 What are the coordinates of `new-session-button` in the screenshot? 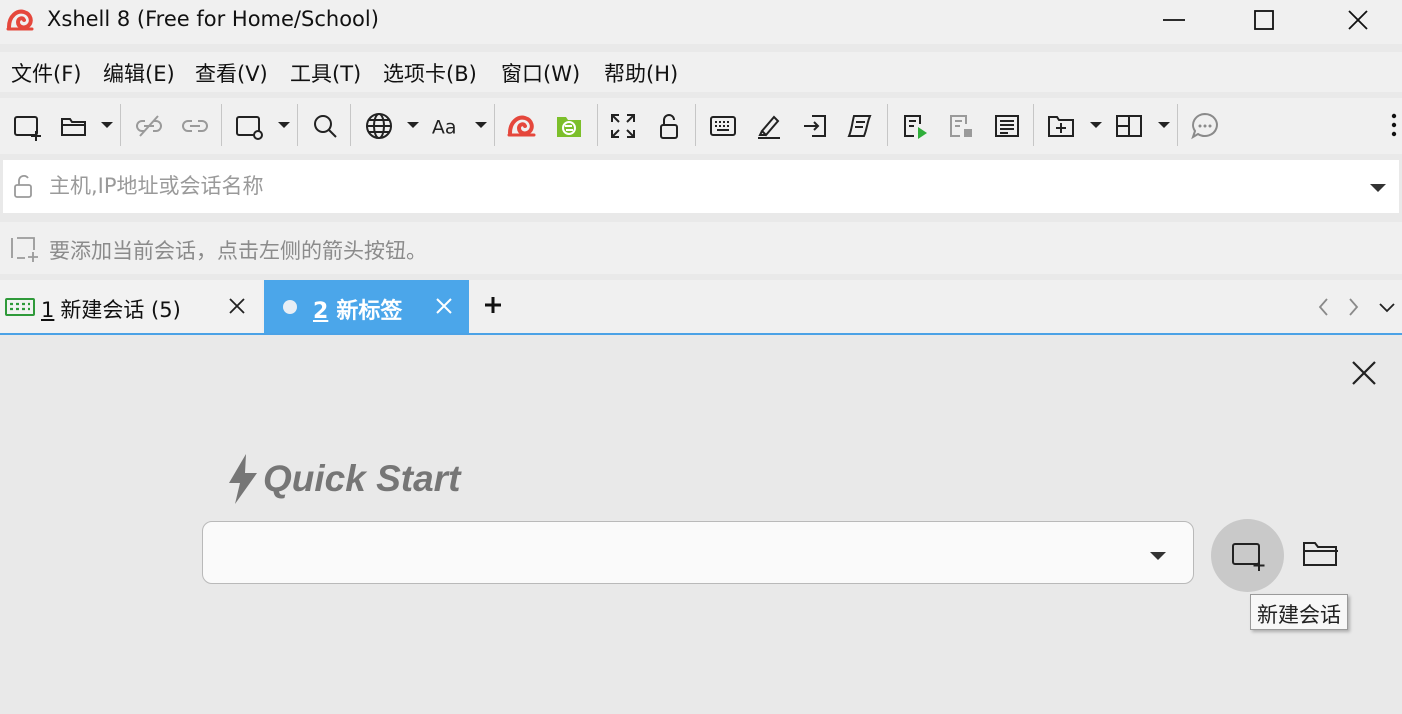 It's located at (27, 126).